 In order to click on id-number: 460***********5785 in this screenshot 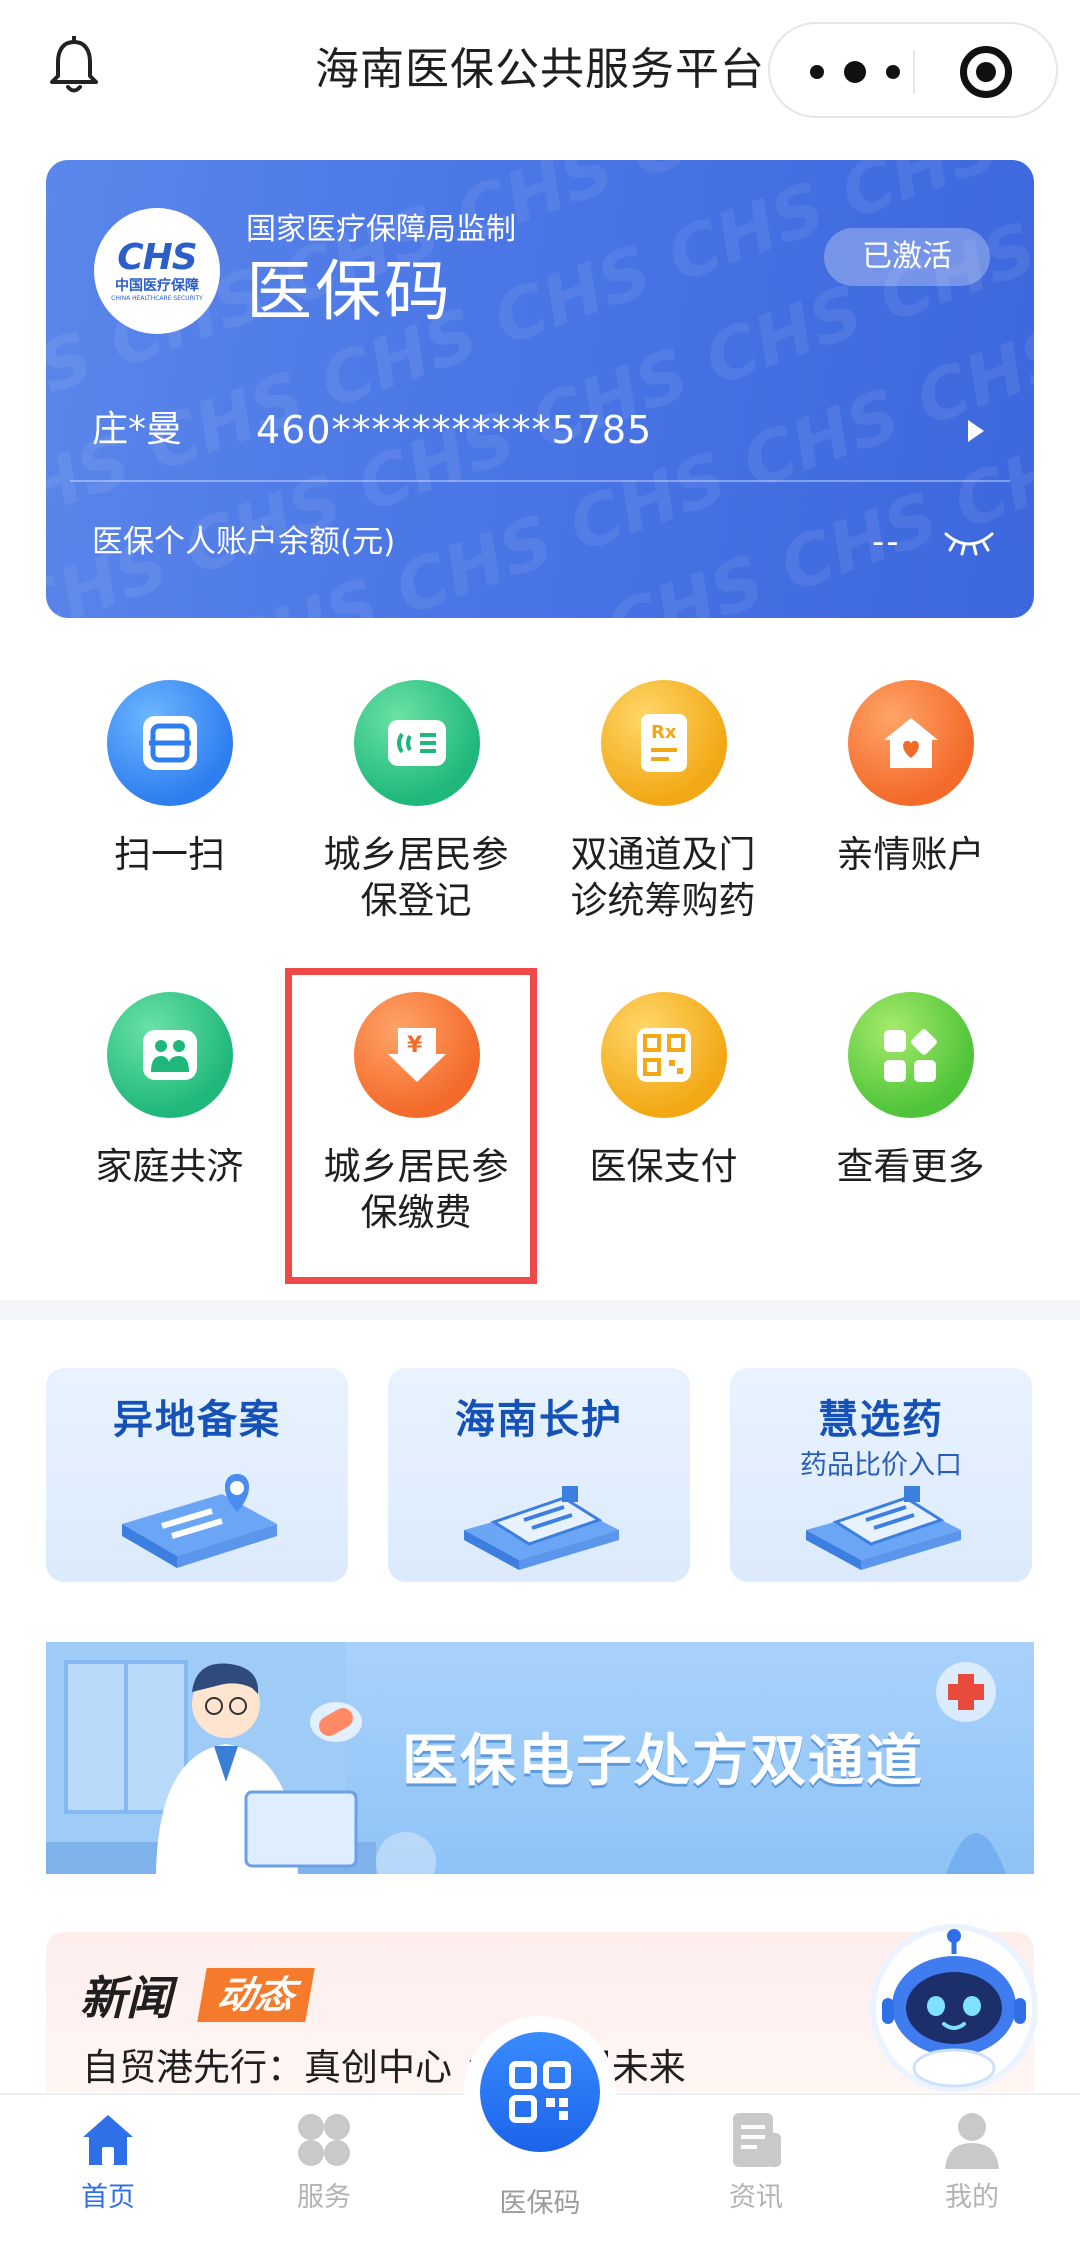, I will do `click(454, 430)`.